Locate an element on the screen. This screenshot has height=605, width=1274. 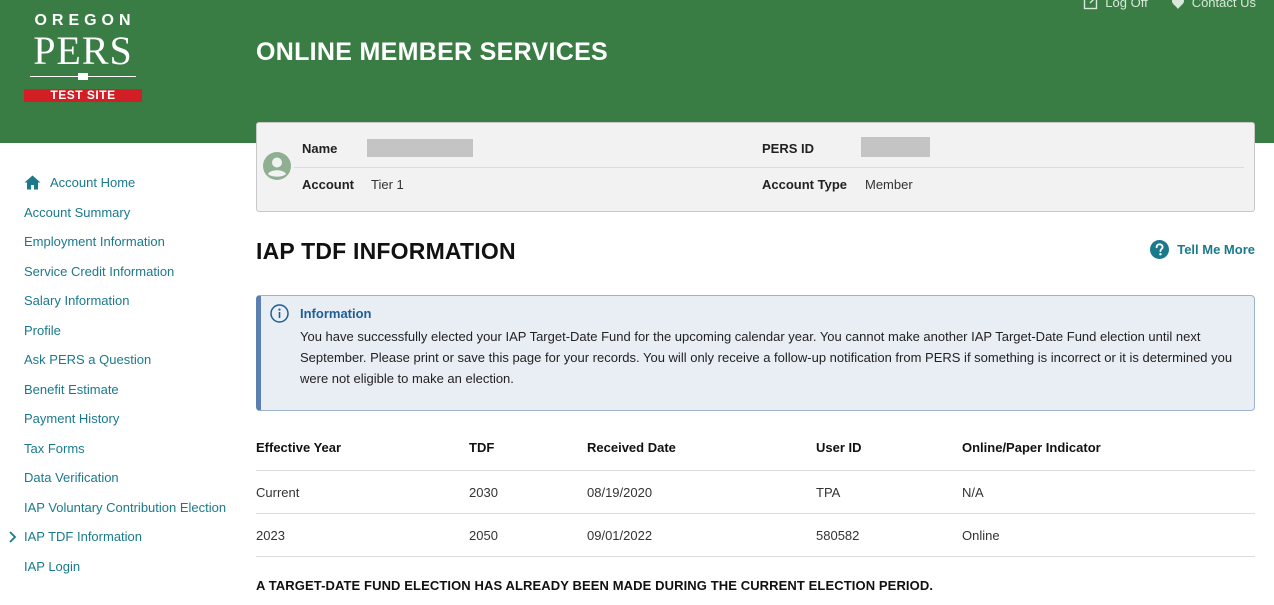
top-links: Log Off Contact Us is located at coordinates (1169, 5).